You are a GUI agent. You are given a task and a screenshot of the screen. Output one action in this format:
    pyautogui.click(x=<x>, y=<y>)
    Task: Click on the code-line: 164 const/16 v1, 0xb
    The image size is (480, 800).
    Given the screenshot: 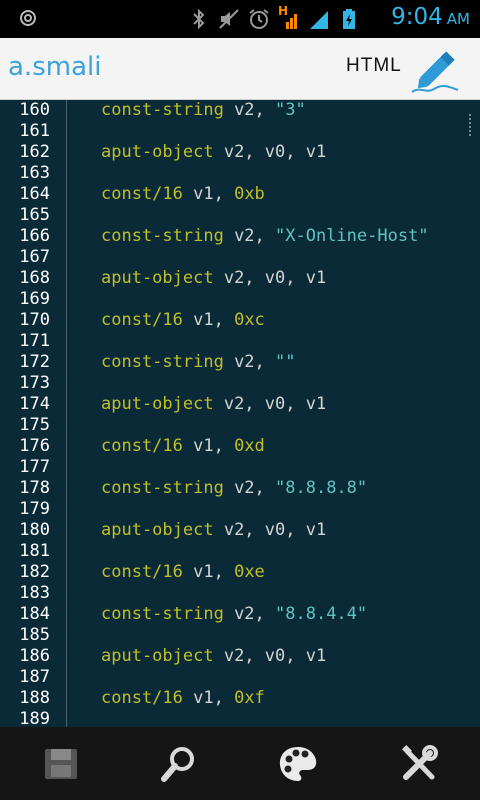 What is the action you would take?
    pyautogui.click(x=240, y=194)
    